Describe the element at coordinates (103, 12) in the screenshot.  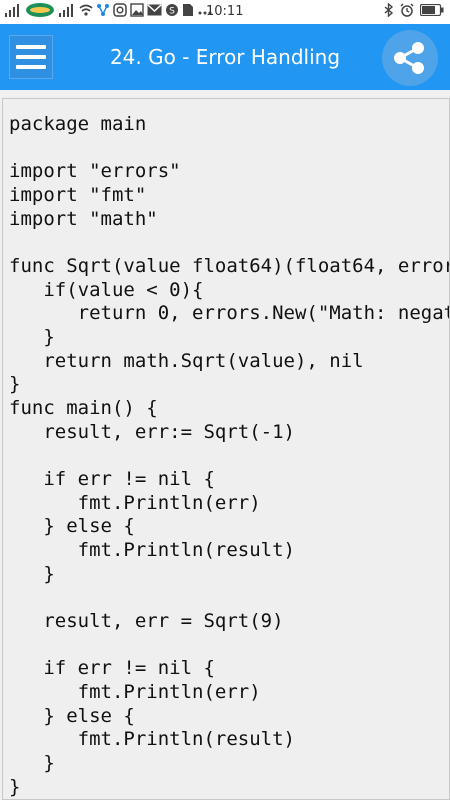
I see `share-network-icon` at that location.